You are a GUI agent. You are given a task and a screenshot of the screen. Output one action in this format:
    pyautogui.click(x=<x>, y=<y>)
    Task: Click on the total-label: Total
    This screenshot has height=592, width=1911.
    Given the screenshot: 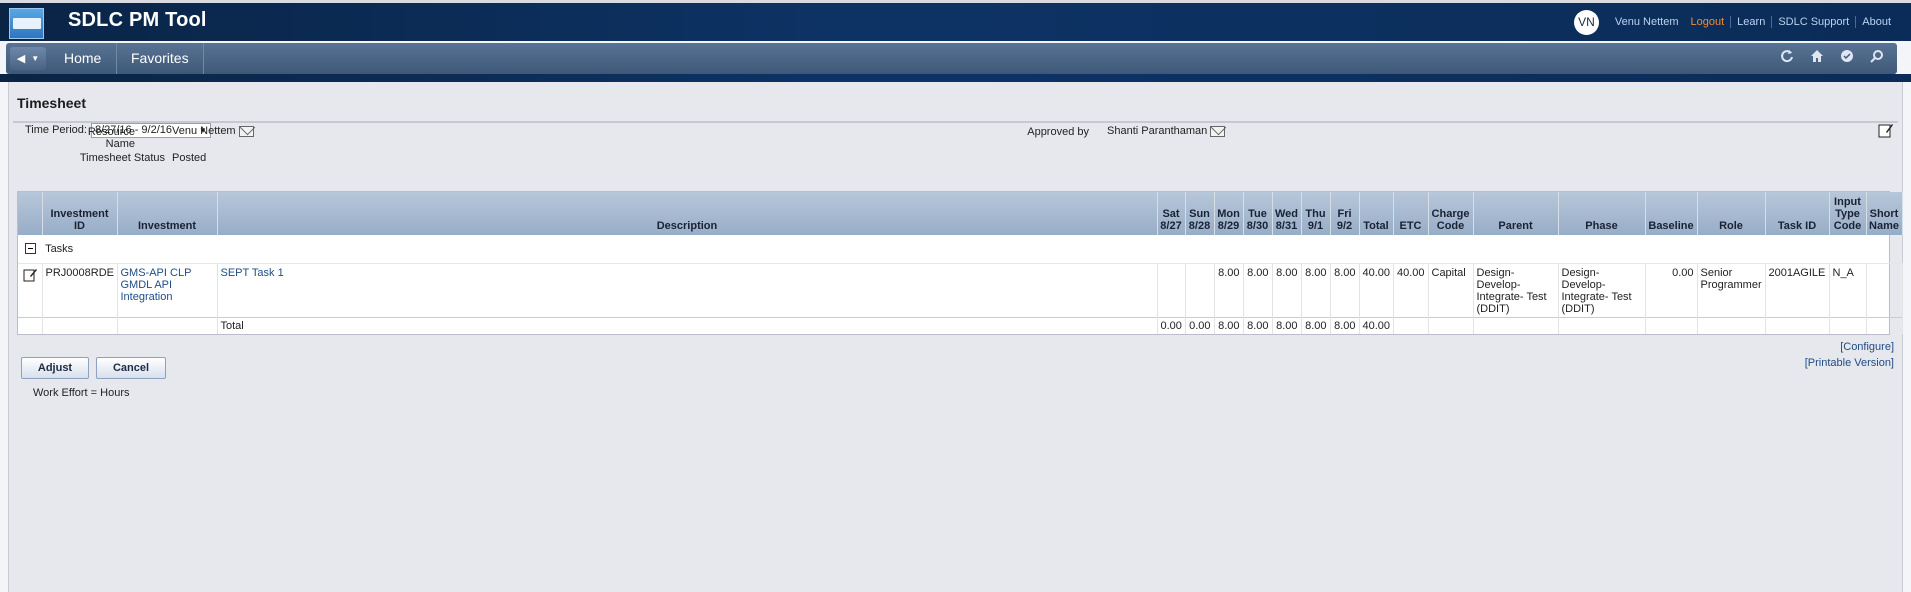 What is the action you would take?
    pyautogui.click(x=687, y=325)
    